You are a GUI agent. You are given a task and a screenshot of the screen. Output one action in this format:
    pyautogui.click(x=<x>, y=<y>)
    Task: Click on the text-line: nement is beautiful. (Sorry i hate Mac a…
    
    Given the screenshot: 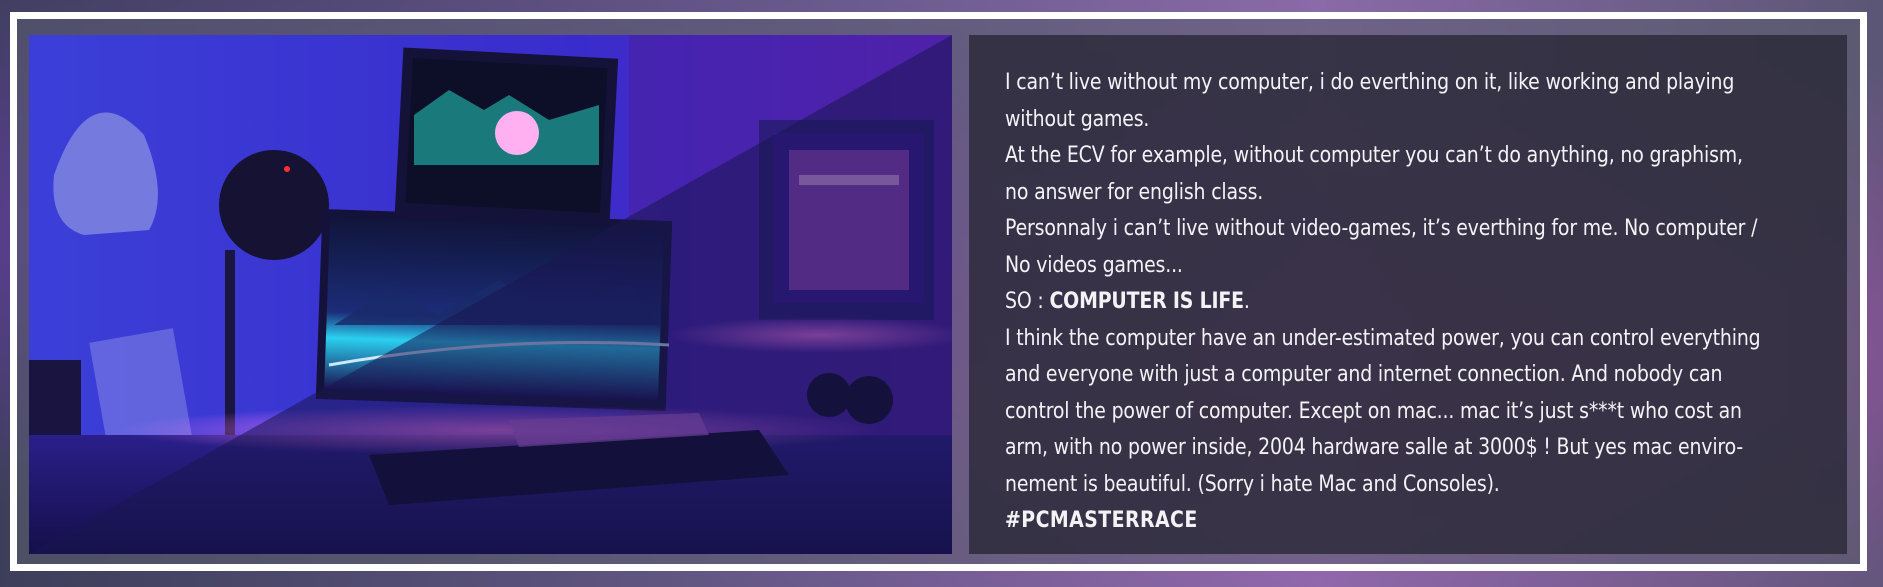 What is the action you would take?
    pyautogui.click(x=1252, y=484)
    